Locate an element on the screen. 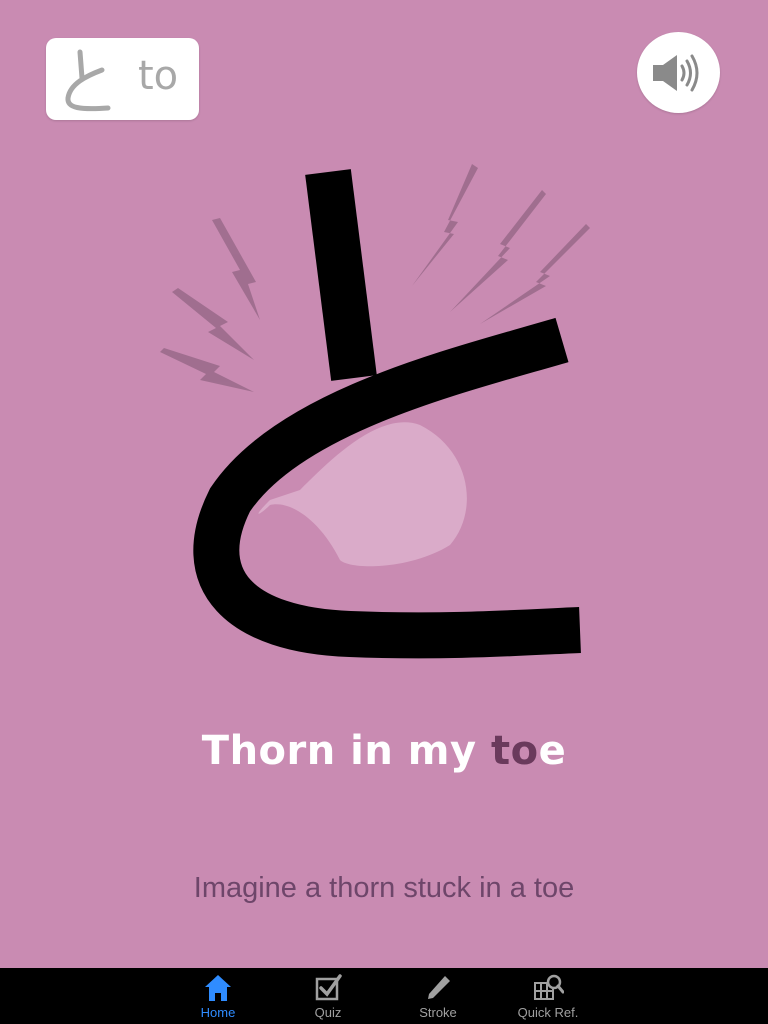 This screenshot has height=1024, width=768. tab-home: Home is located at coordinates (218, 996).